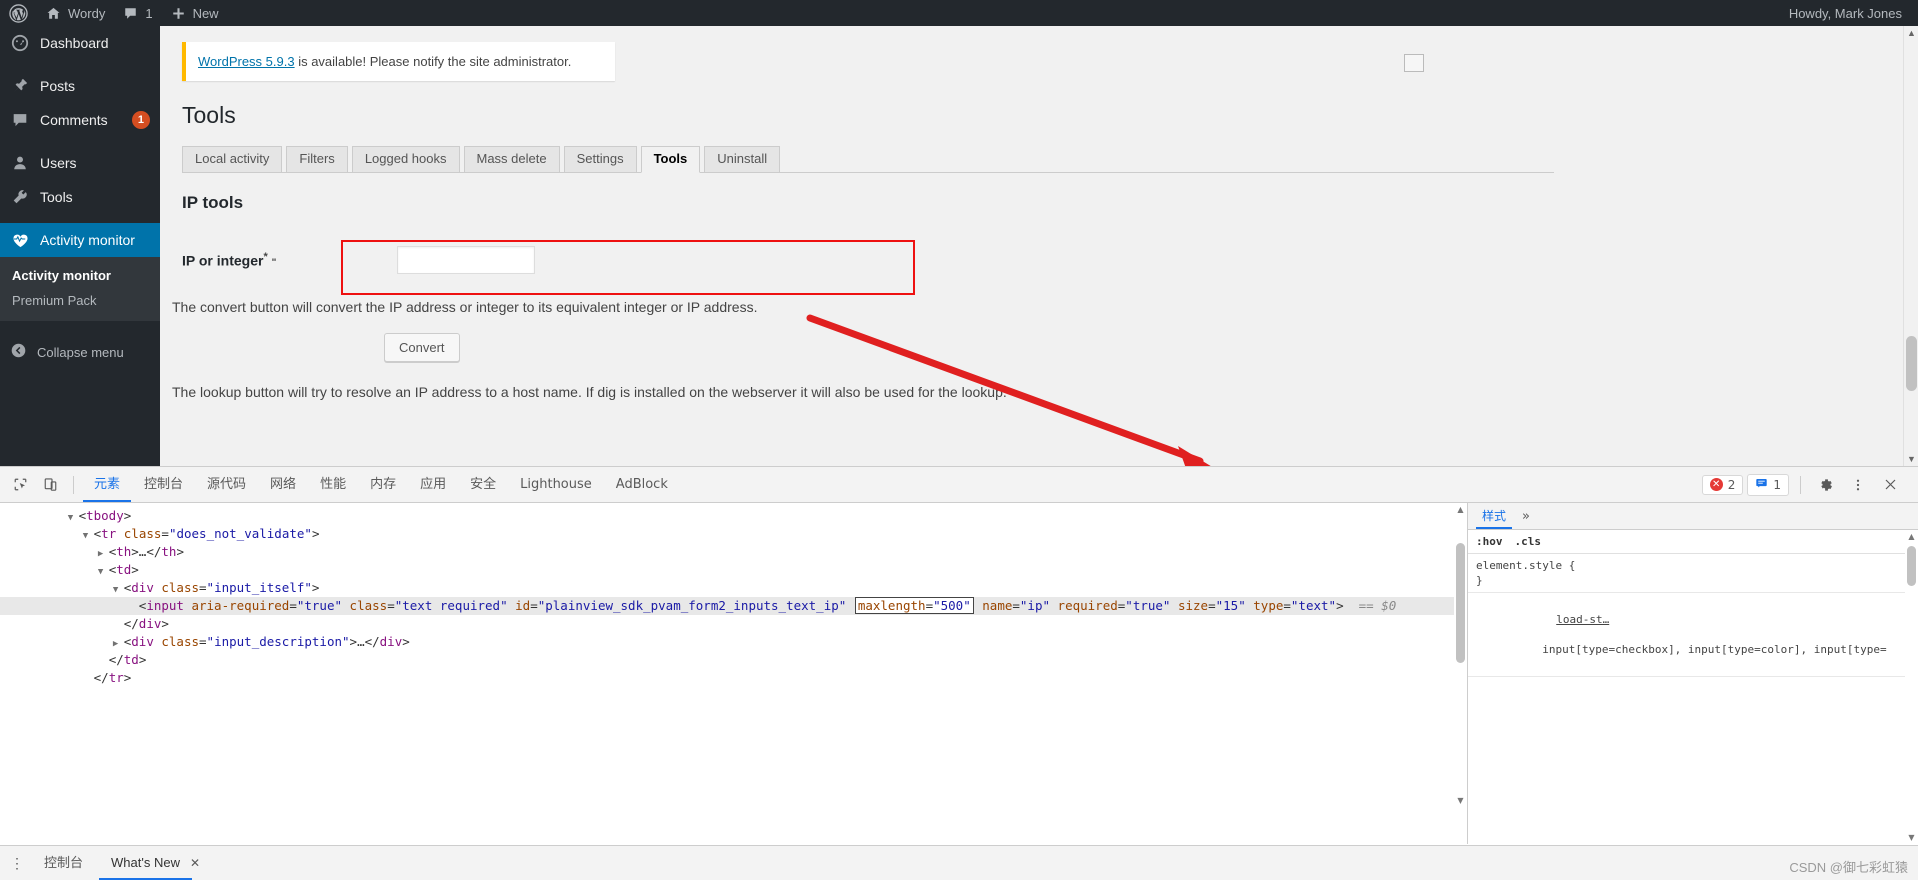  Describe the element at coordinates (733, 570) in the screenshot. I see `dom-tree-line: ▼ <td>` at that location.